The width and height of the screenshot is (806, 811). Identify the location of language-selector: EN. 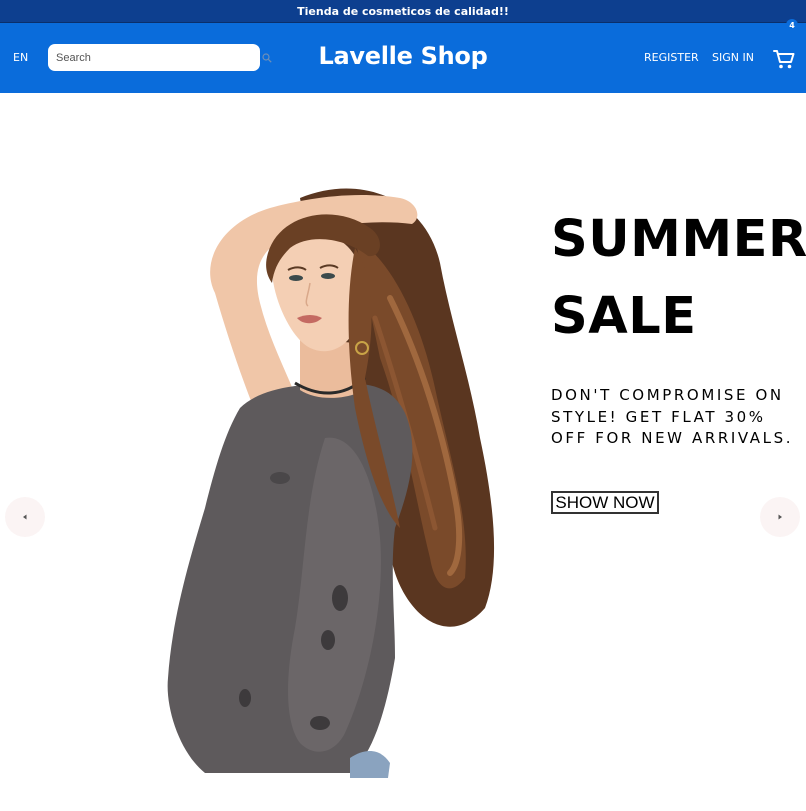
(20, 57).